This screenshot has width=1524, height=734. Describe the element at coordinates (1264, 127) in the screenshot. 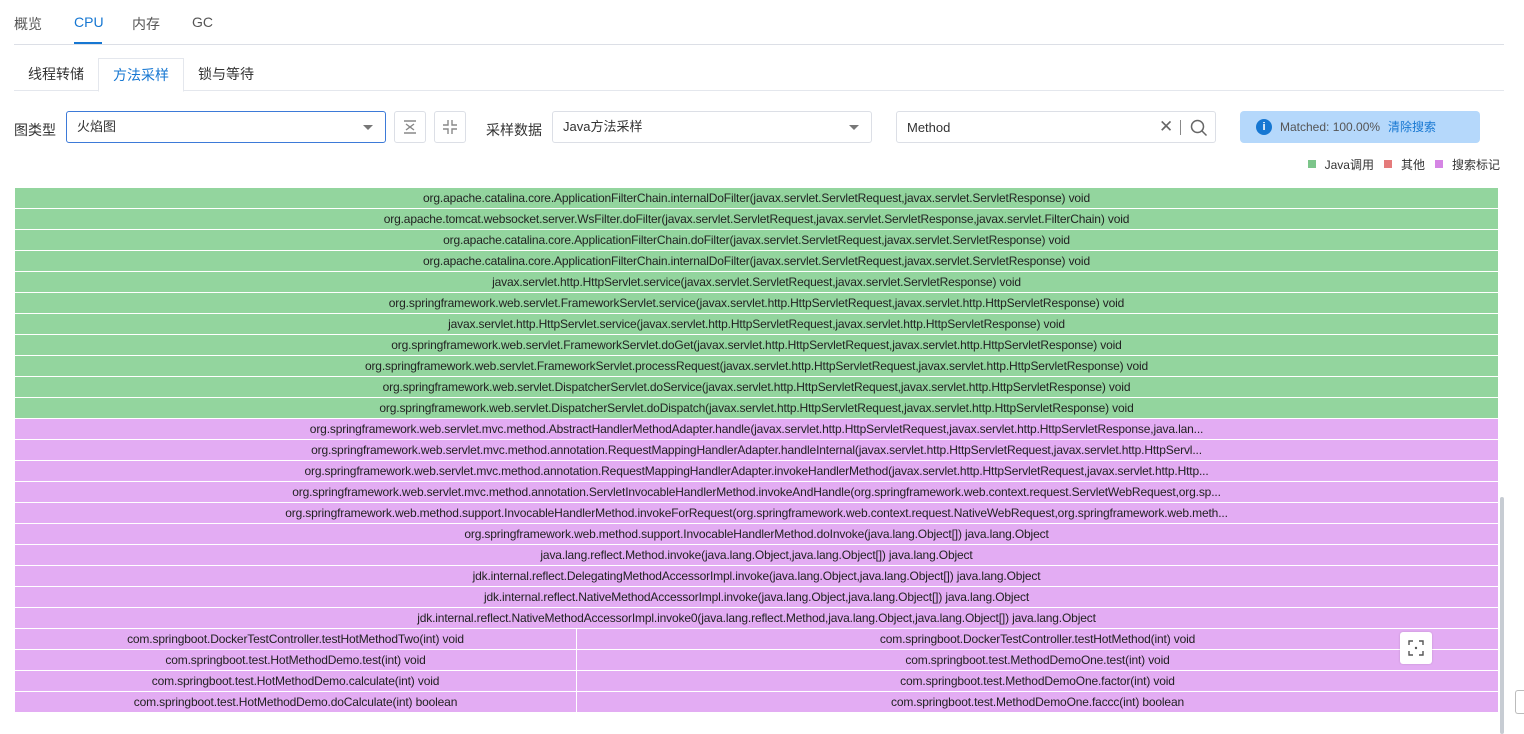

I see `info-icon: i` at that location.